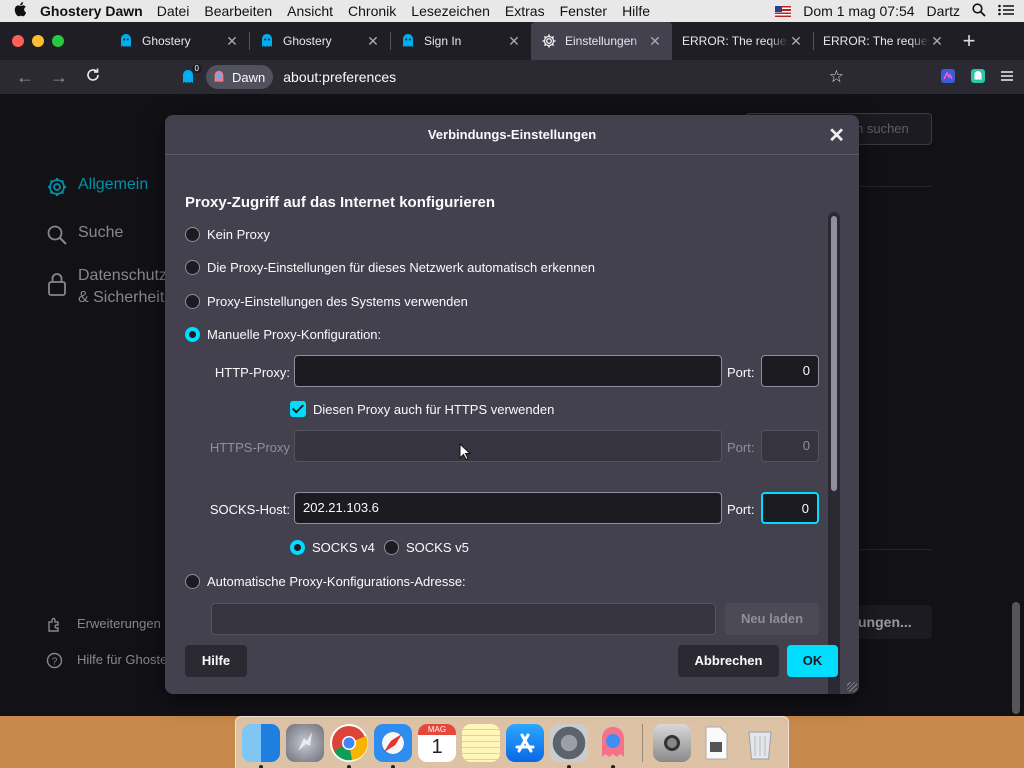 The width and height of the screenshot is (1024, 768). I want to click on notes-icon, so click(481, 742).